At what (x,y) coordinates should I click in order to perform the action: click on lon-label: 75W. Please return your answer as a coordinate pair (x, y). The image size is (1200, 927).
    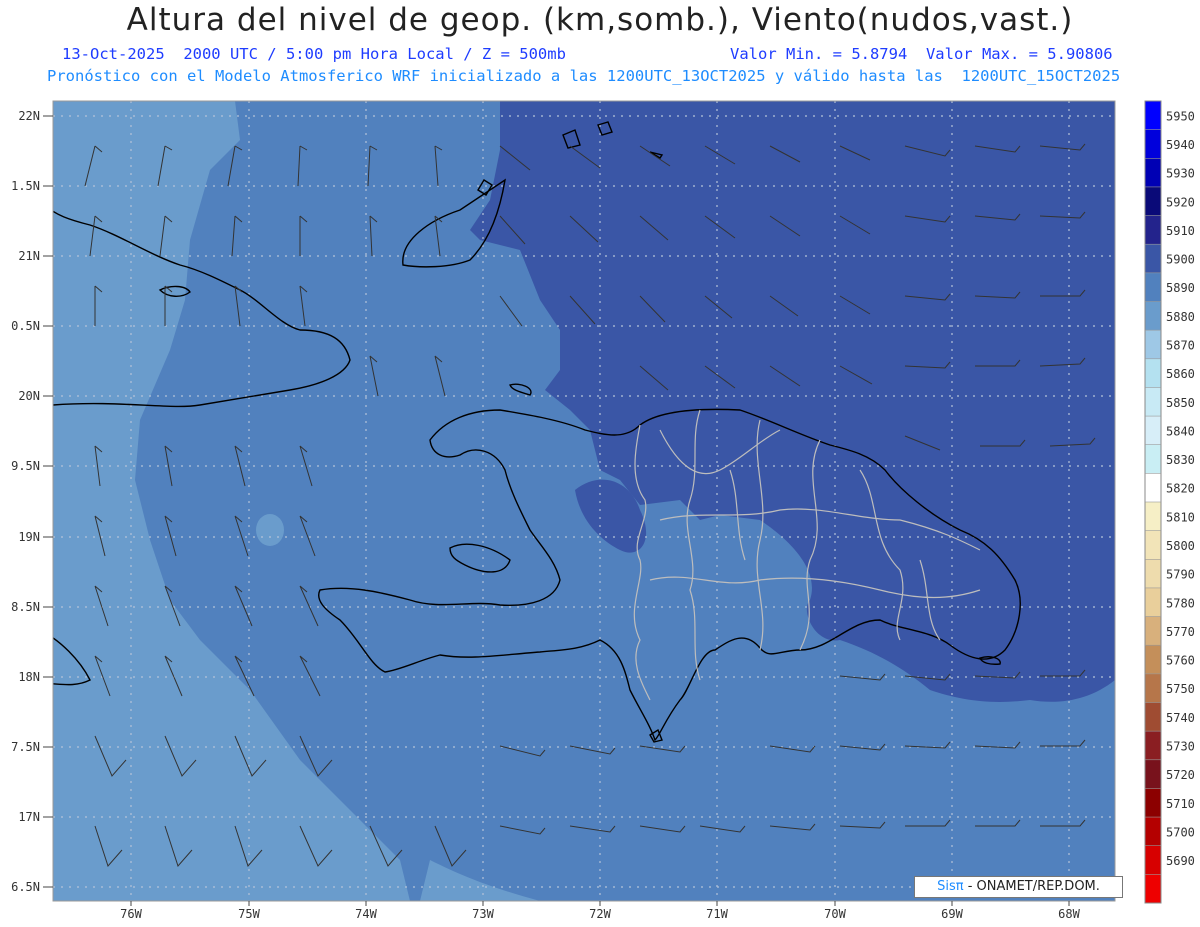
    Looking at the image, I should click on (249, 914).